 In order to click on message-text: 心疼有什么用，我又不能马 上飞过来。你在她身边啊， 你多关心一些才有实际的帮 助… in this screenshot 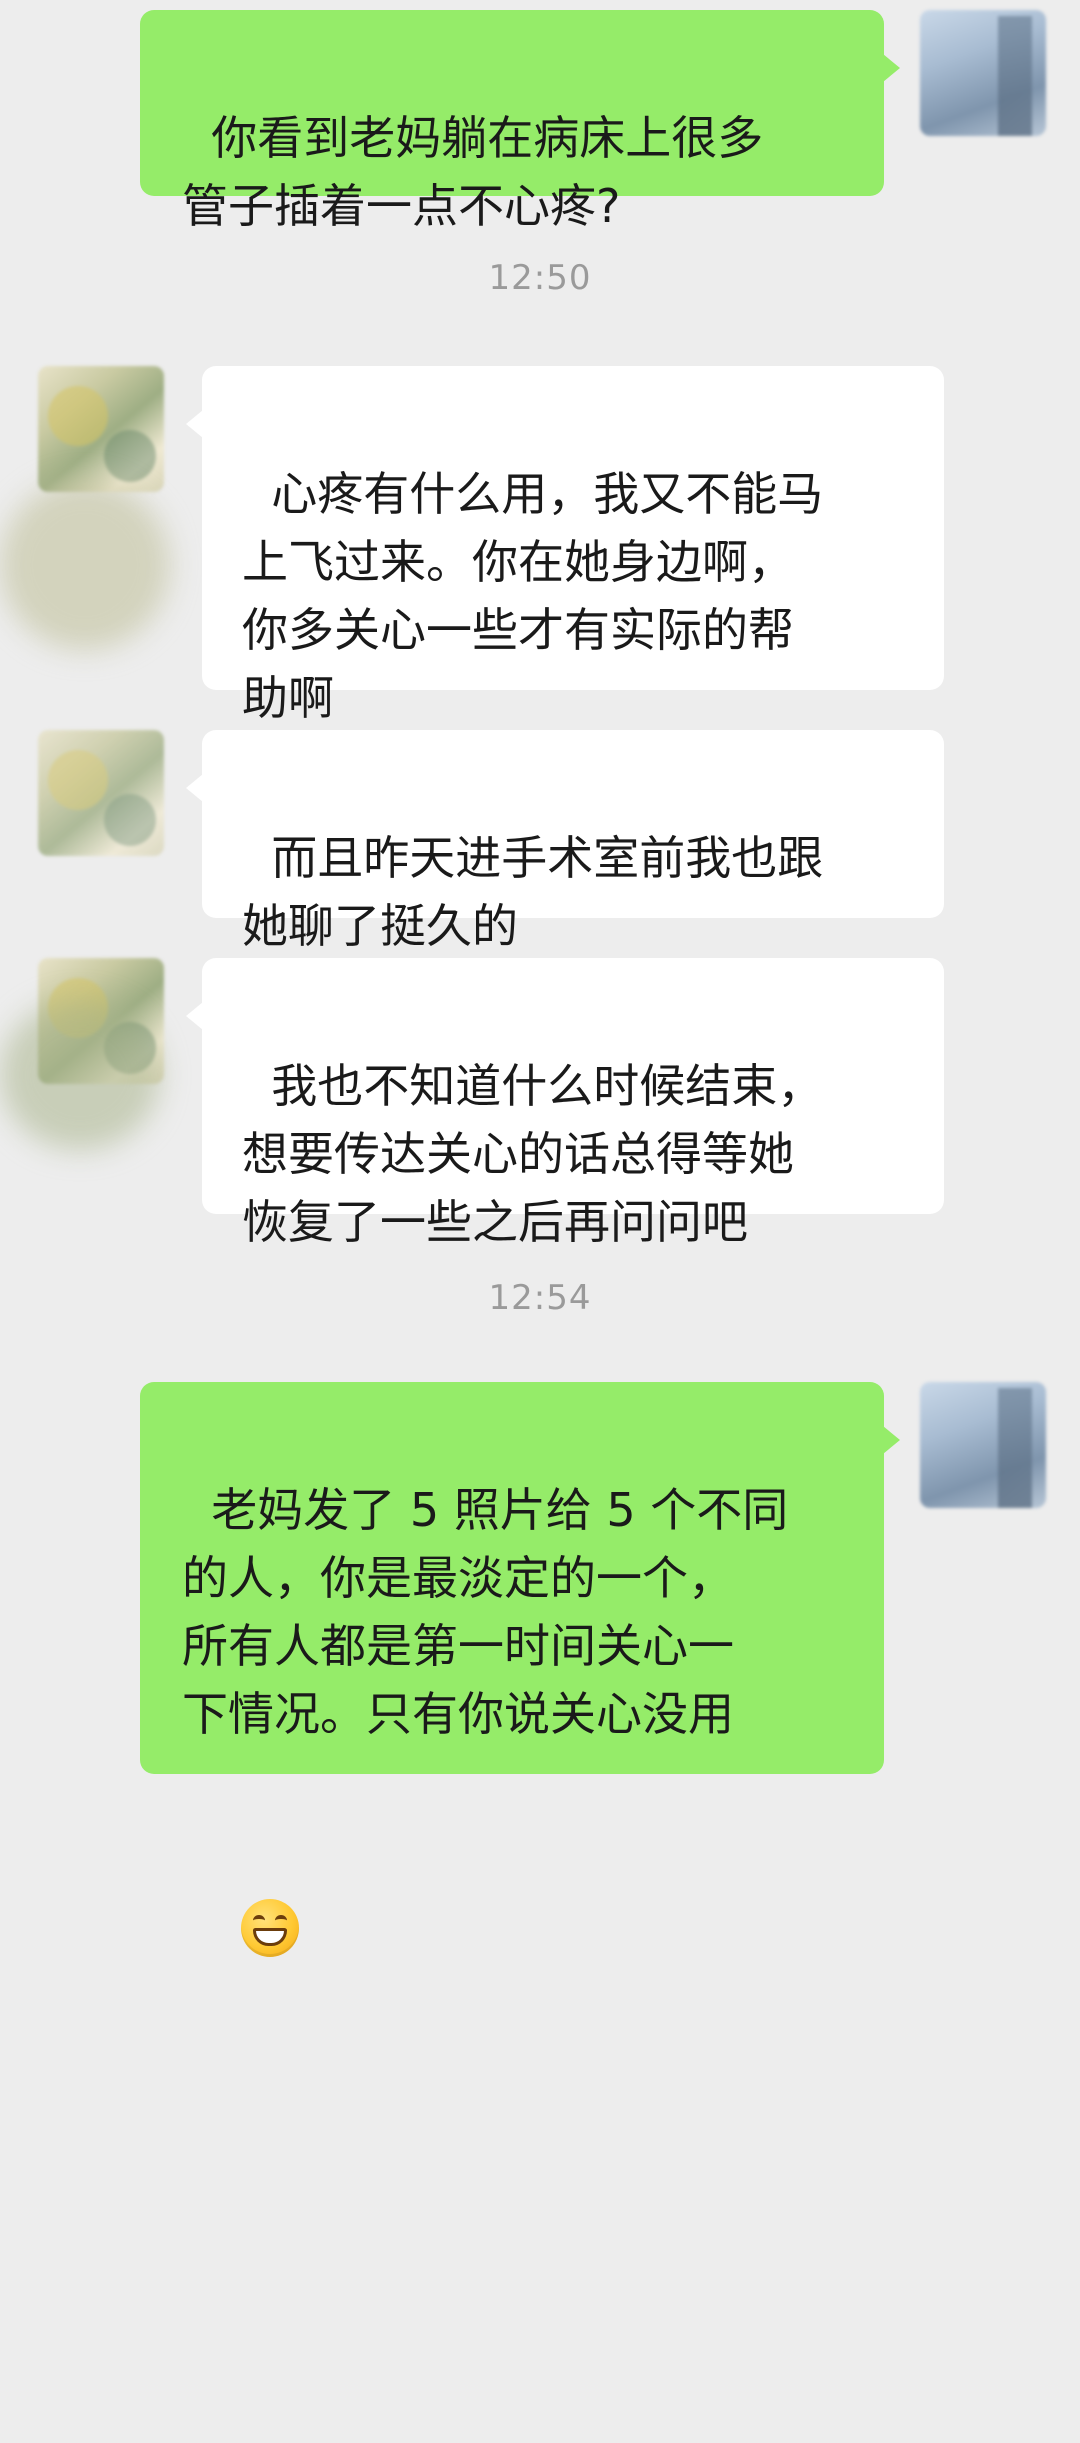, I will do `click(533, 596)`.